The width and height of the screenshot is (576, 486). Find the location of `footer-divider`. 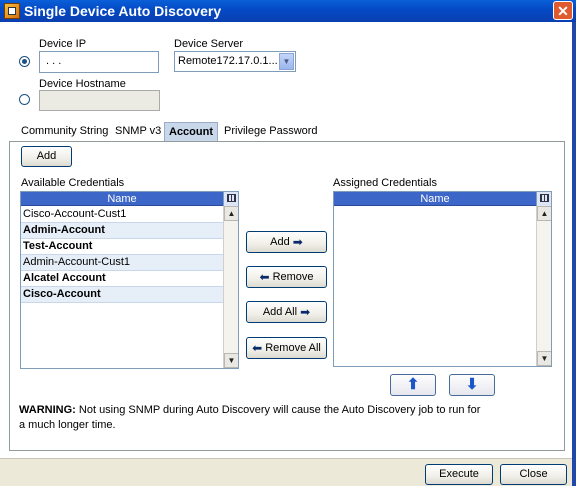

footer-divider is located at coordinates (286, 458).